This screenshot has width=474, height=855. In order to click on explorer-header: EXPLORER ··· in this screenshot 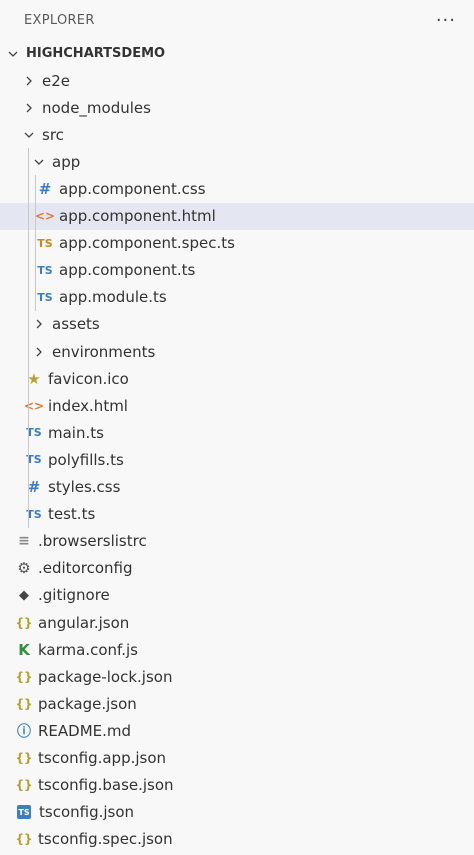, I will do `click(237, 20)`.